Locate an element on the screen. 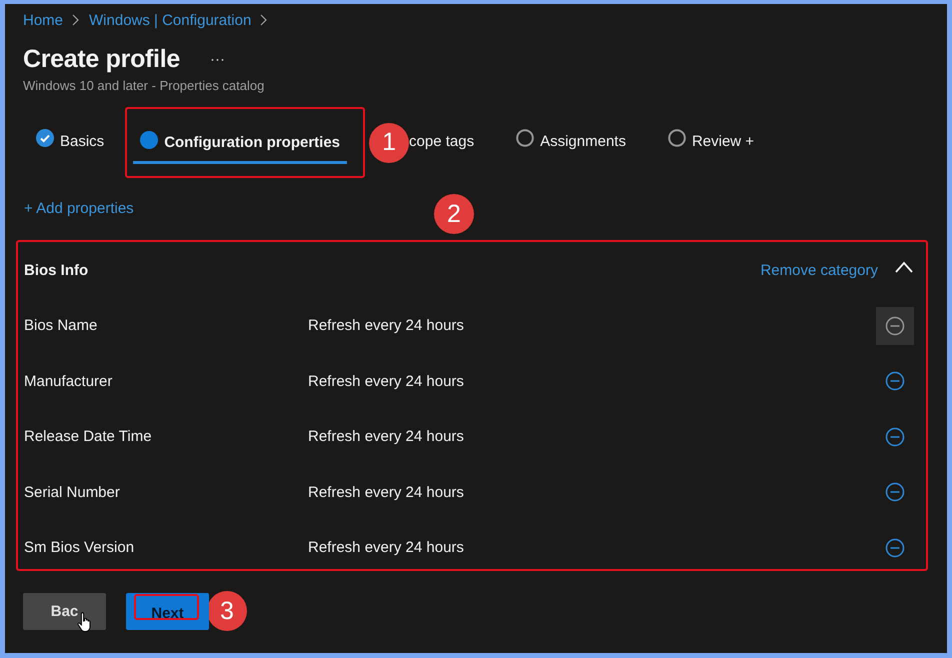 This screenshot has height=658, width=952. remove-button is located at coordinates (895, 325).